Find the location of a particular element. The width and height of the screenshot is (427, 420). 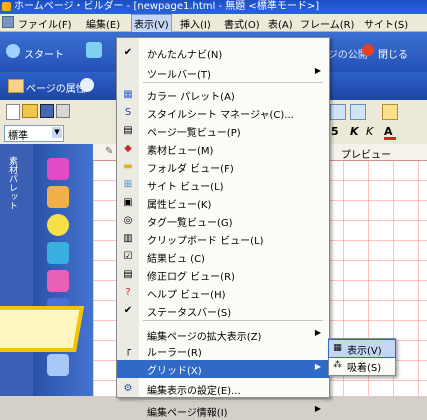

menu-item-label: 素材ビュー(M) is located at coordinates (180, 151).